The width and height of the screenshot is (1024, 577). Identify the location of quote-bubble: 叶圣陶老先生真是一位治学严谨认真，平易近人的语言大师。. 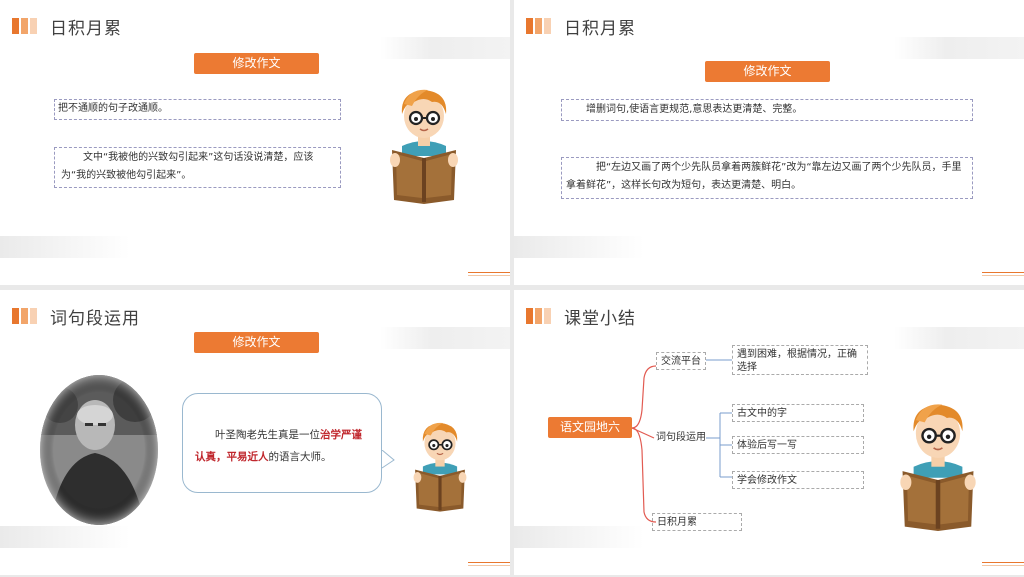
(282, 443).